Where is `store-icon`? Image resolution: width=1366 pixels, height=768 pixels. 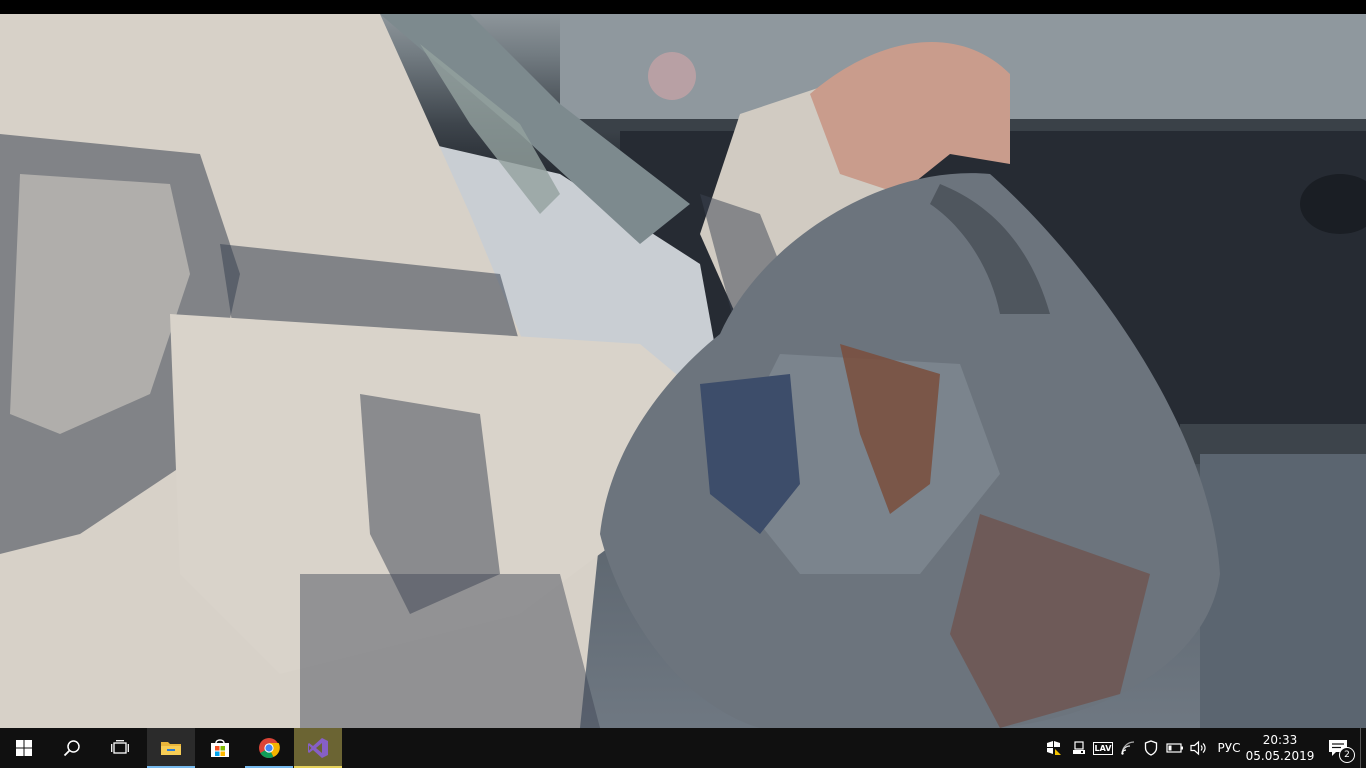
store-icon is located at coordinates (220, 748).